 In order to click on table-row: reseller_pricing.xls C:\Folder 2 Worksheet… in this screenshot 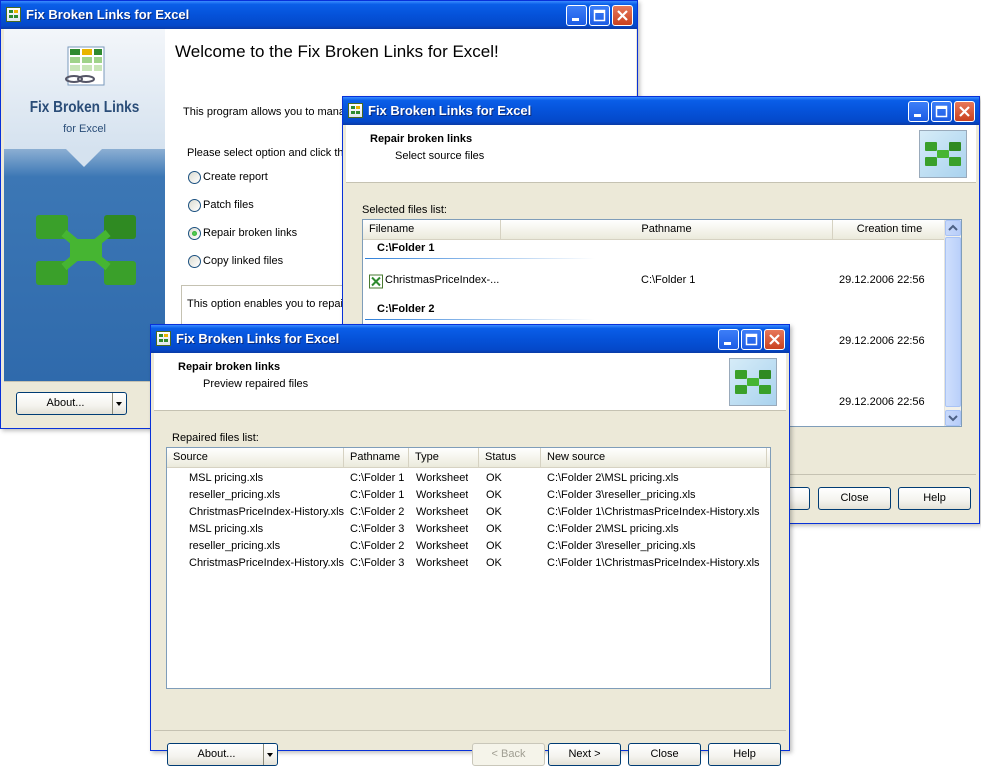, I will do `click(468, 546)`.